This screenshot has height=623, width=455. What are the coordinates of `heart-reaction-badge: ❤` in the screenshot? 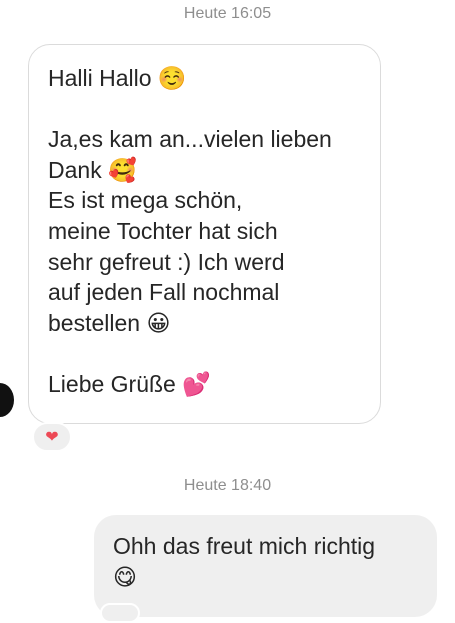 It's located at (52, 437).